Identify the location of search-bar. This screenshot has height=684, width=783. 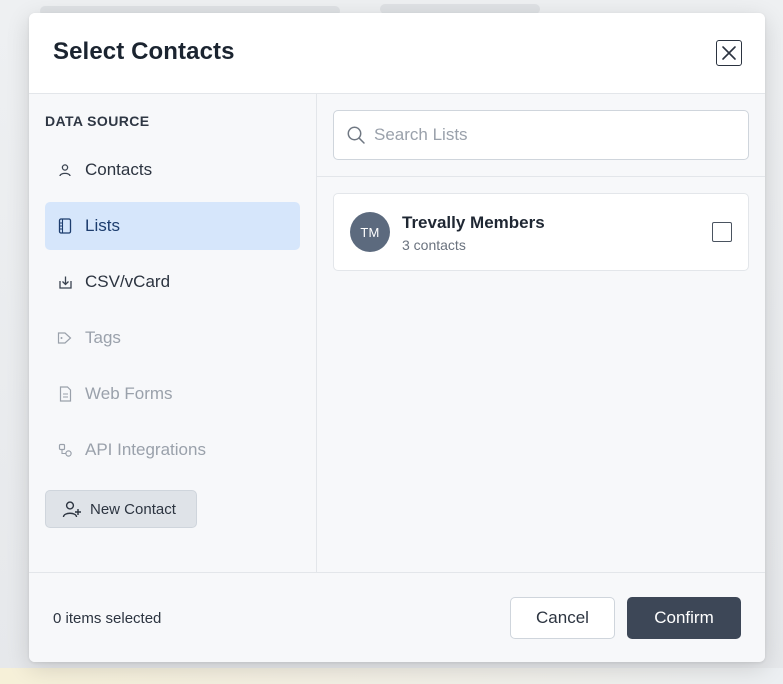
(541, 135).